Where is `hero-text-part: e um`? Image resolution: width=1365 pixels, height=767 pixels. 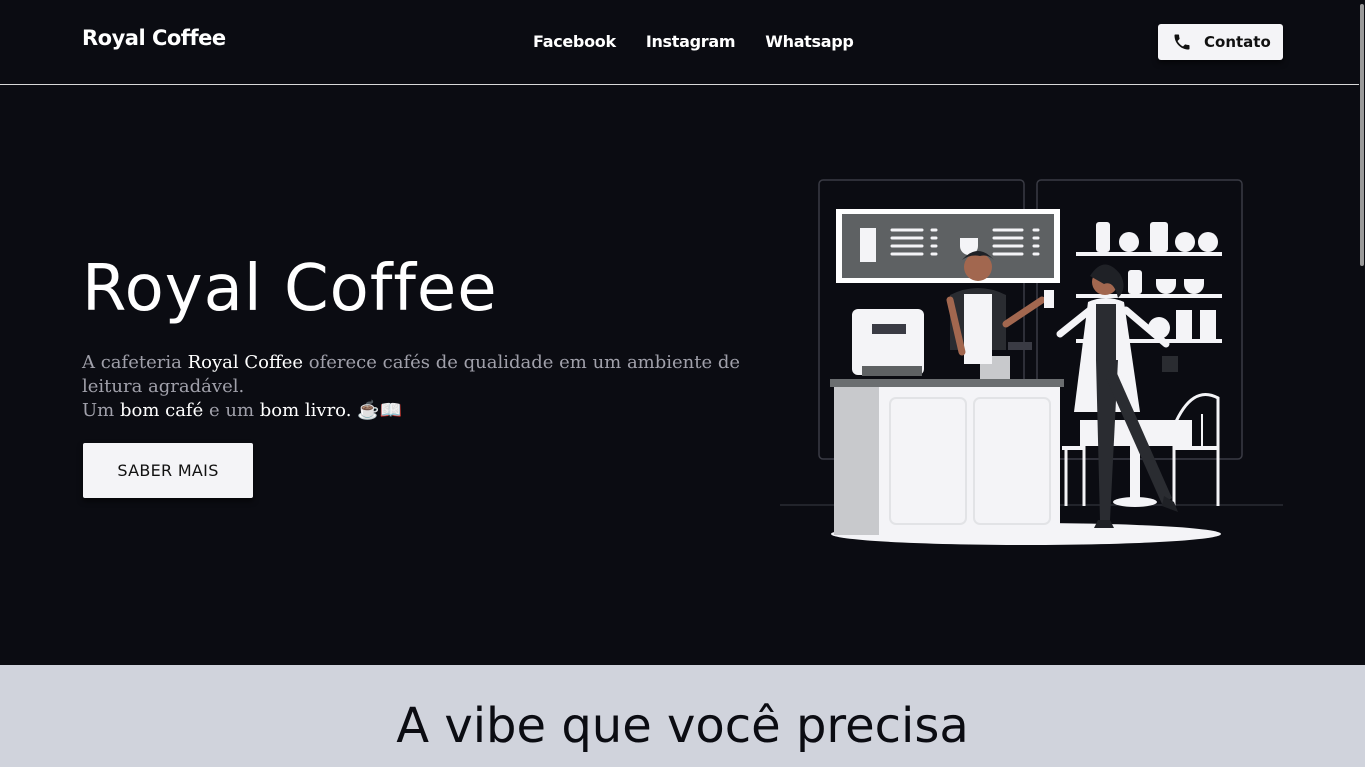
hero-text-part: e um is located at coordinates (231, 410).